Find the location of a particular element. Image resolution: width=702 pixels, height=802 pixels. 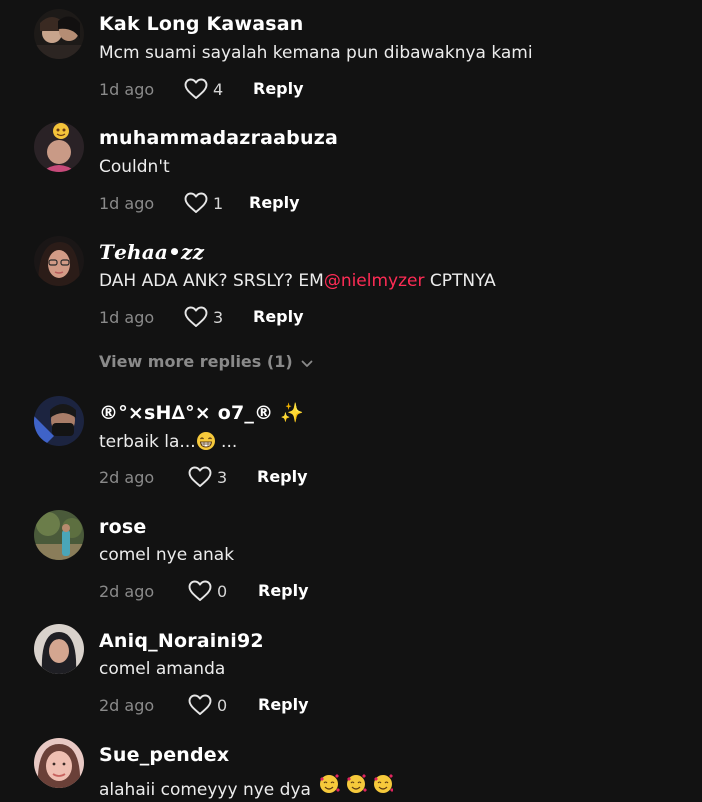

comment-text: DAH ADA ANK? SRSLY? EM@nielmyzer CPTNYA is located at coordinates (297, 281).